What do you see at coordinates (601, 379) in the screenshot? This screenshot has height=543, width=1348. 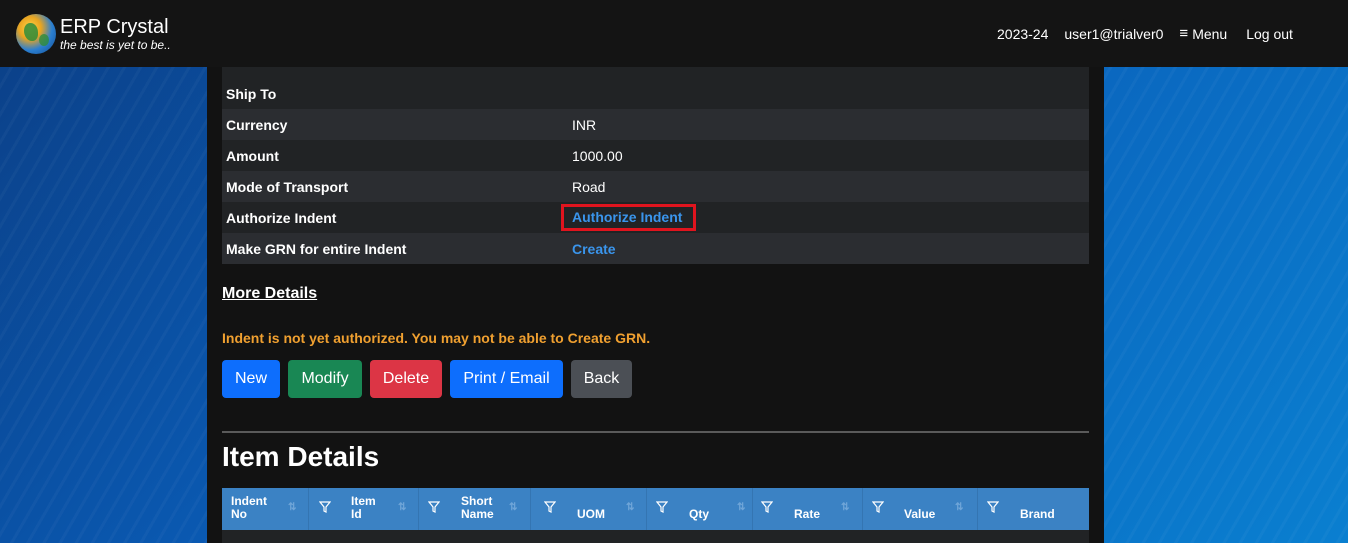 I see `back-button: Back` at bounding box center [601, 379].